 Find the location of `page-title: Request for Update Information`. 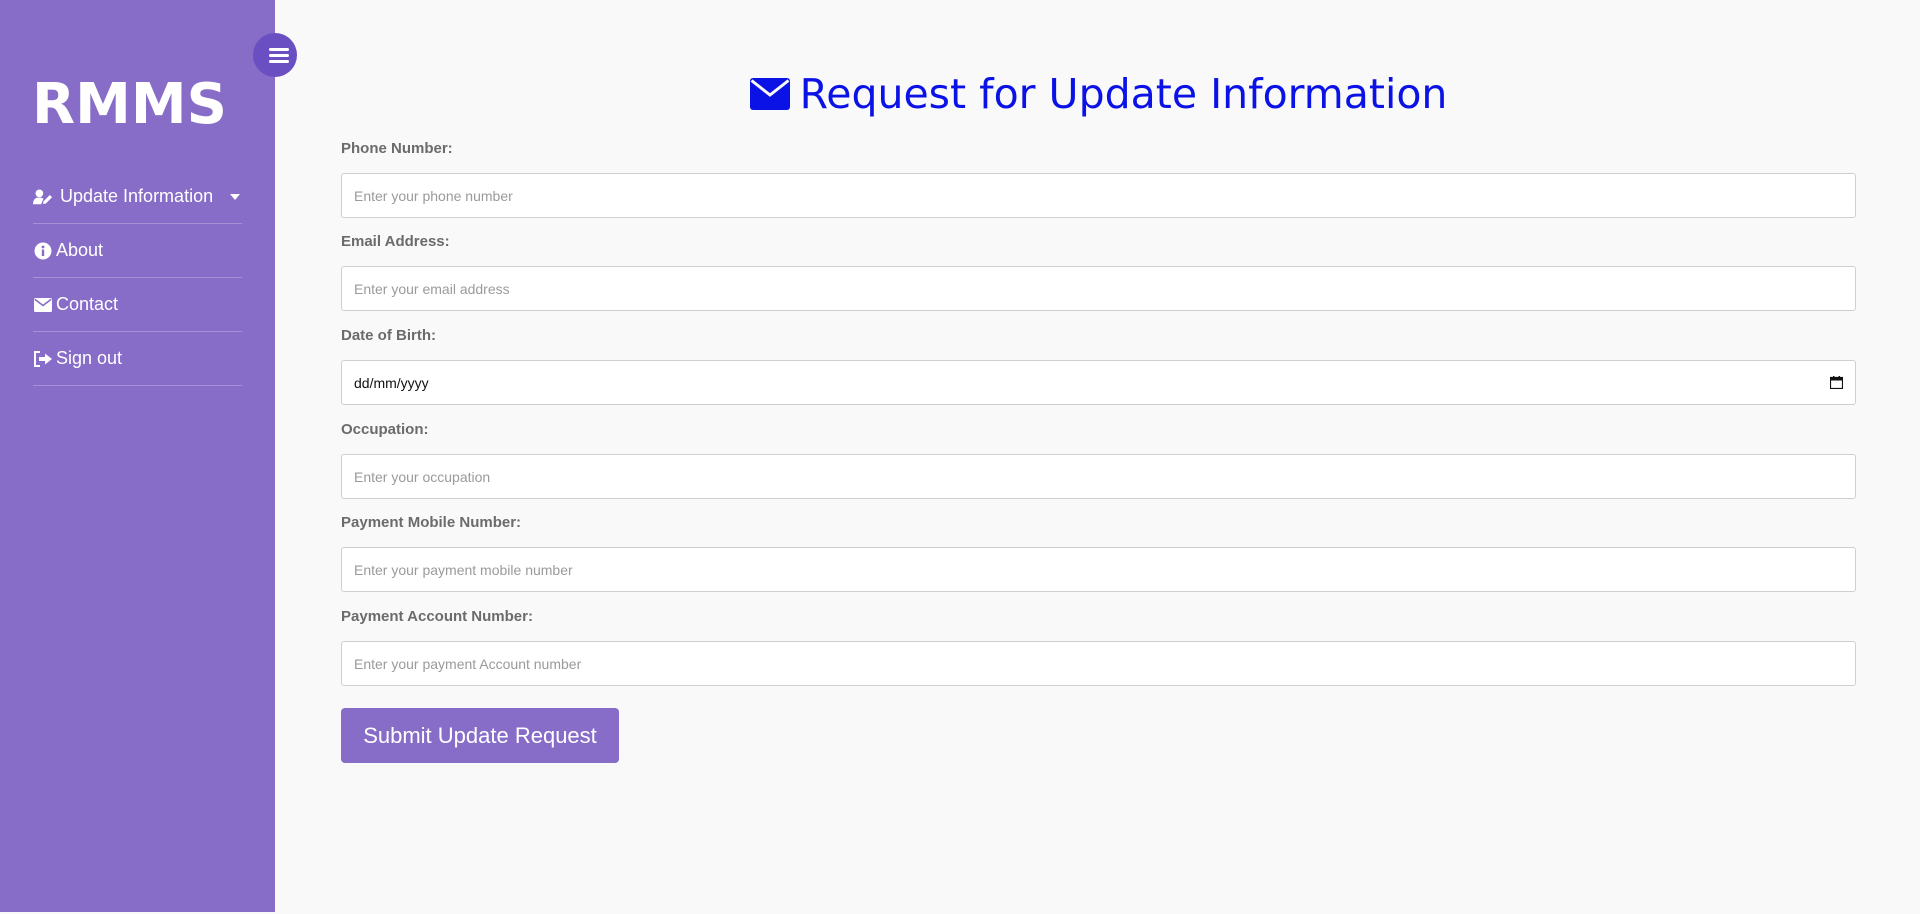

page-title: Request for Update Information is located at coordinates (1098, 94).